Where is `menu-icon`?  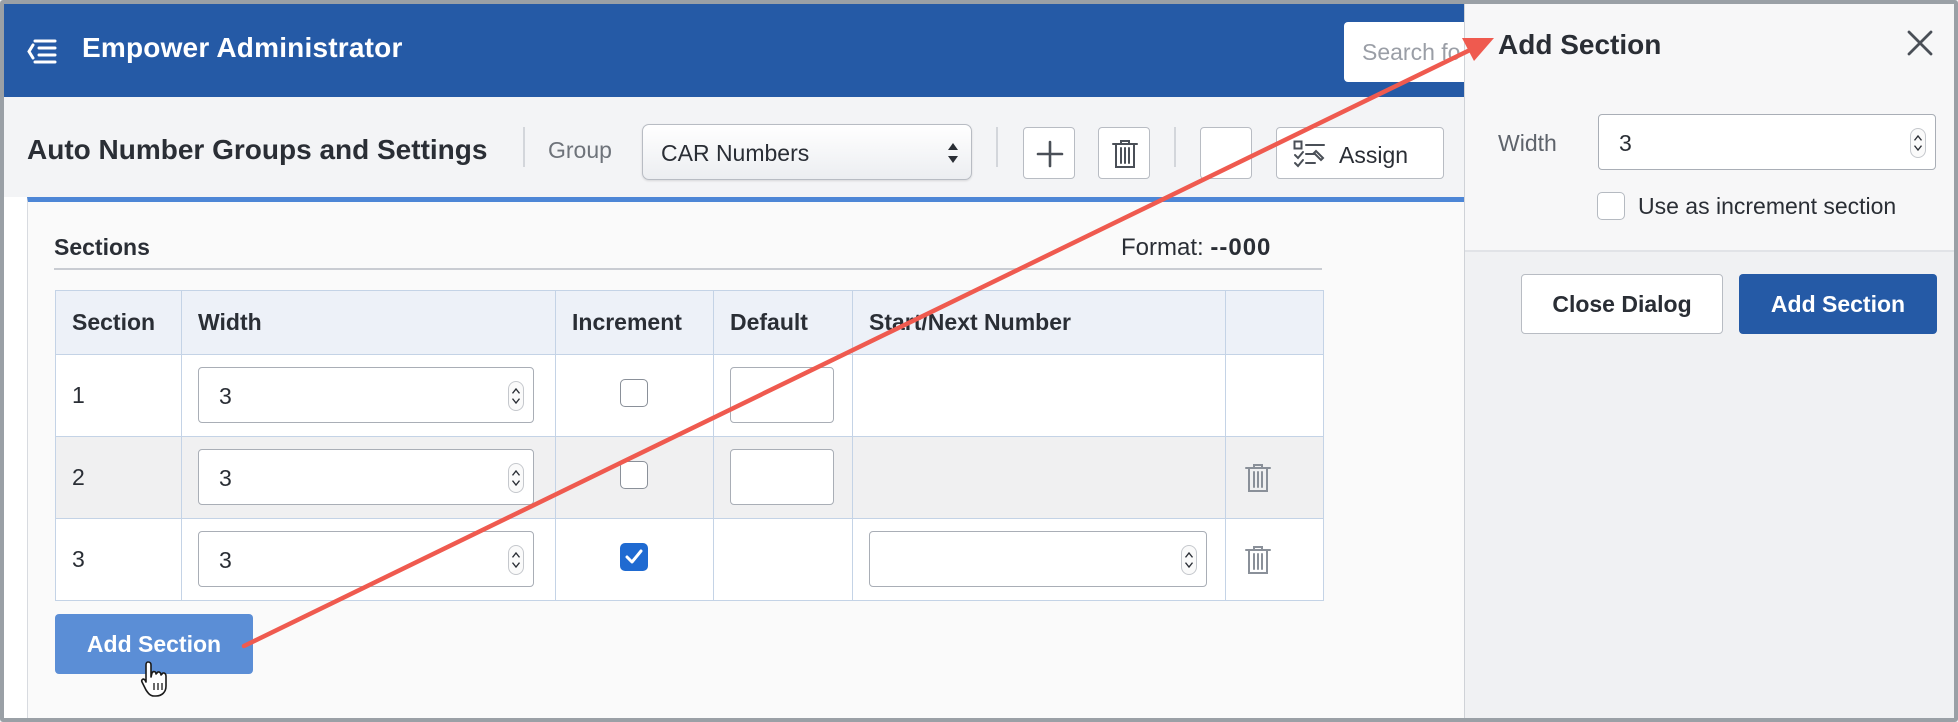
menu-icon is located at coordinates (42, 51).